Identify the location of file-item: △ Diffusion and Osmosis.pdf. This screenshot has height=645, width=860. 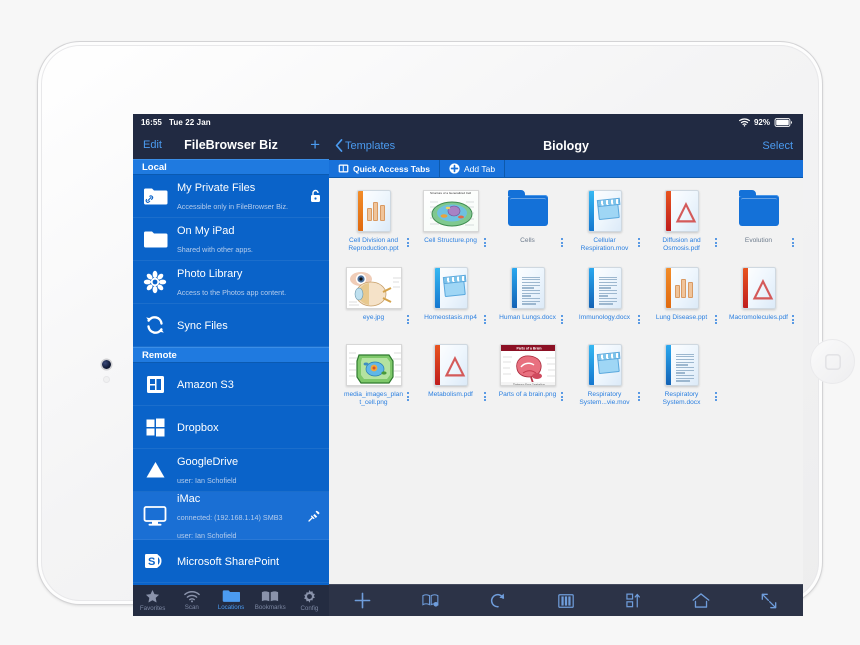
(681, 224).